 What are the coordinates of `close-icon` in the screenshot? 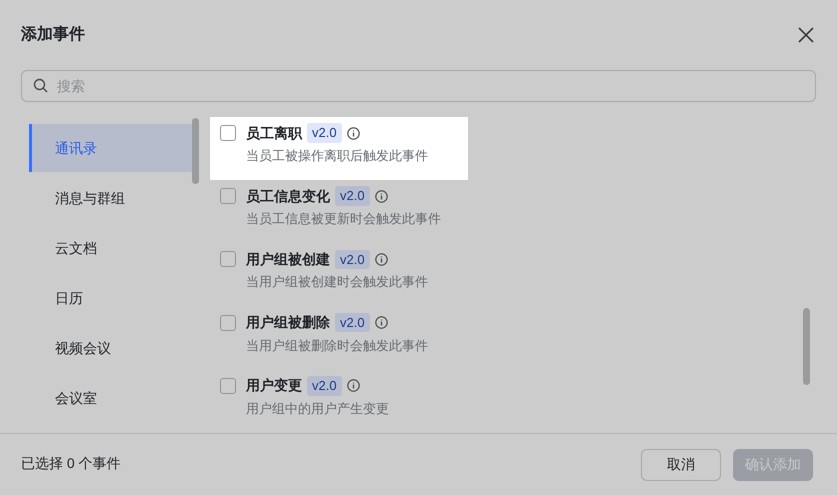 It's located at (806, 35).